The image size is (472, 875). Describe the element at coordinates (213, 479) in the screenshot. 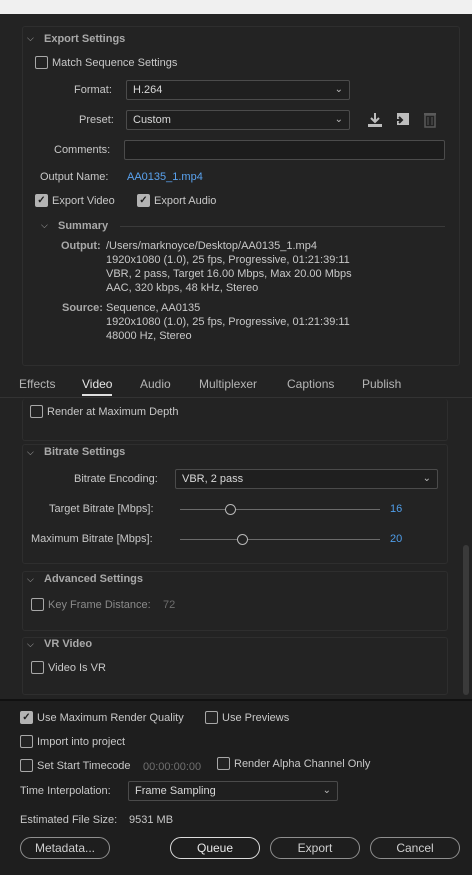

I see `bitrate-encoding-value: VBR, 2 pass` at that location.